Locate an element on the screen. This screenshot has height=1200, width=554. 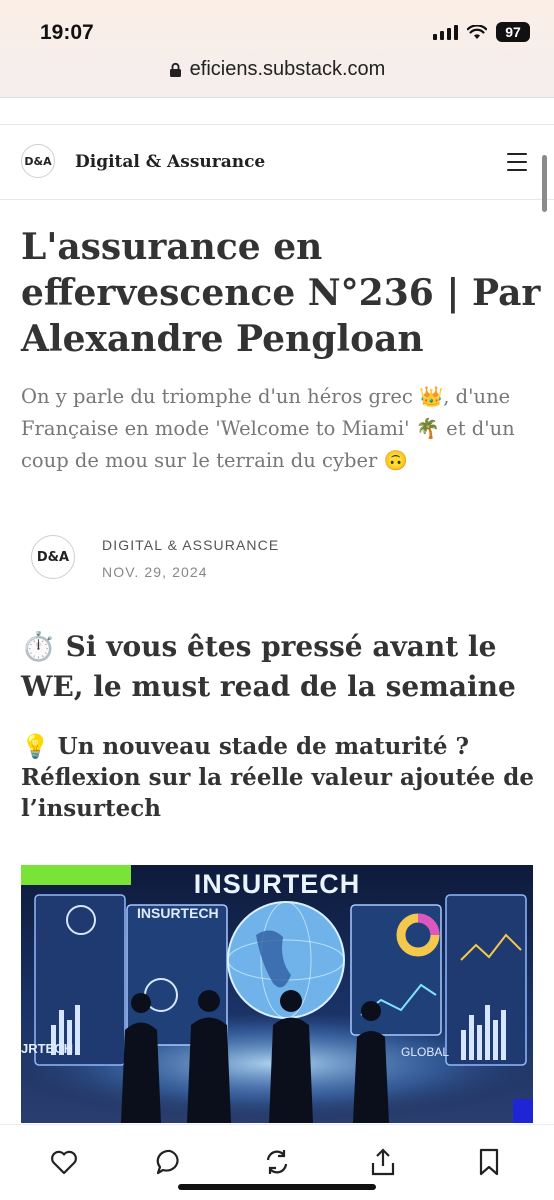
address-bar: eficiens.substack.com is located at coordinates (277, 69).